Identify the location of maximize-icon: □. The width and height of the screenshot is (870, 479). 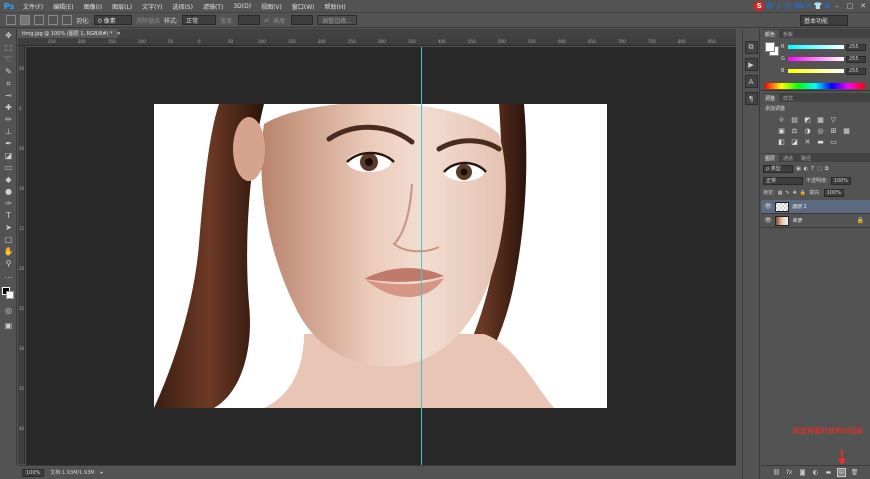
(850, 6).